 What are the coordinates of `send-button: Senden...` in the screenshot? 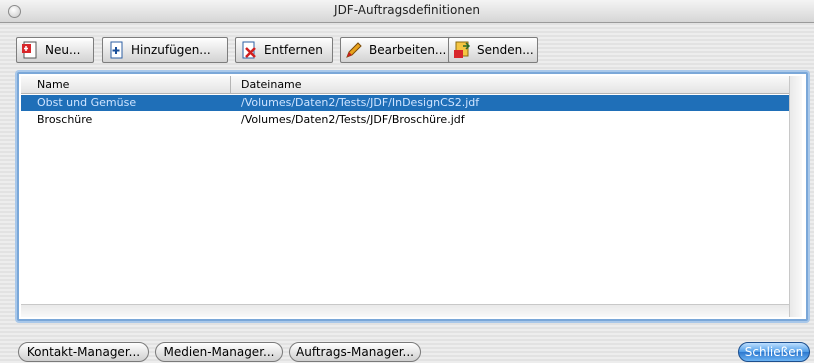 It's located at (493, 50).